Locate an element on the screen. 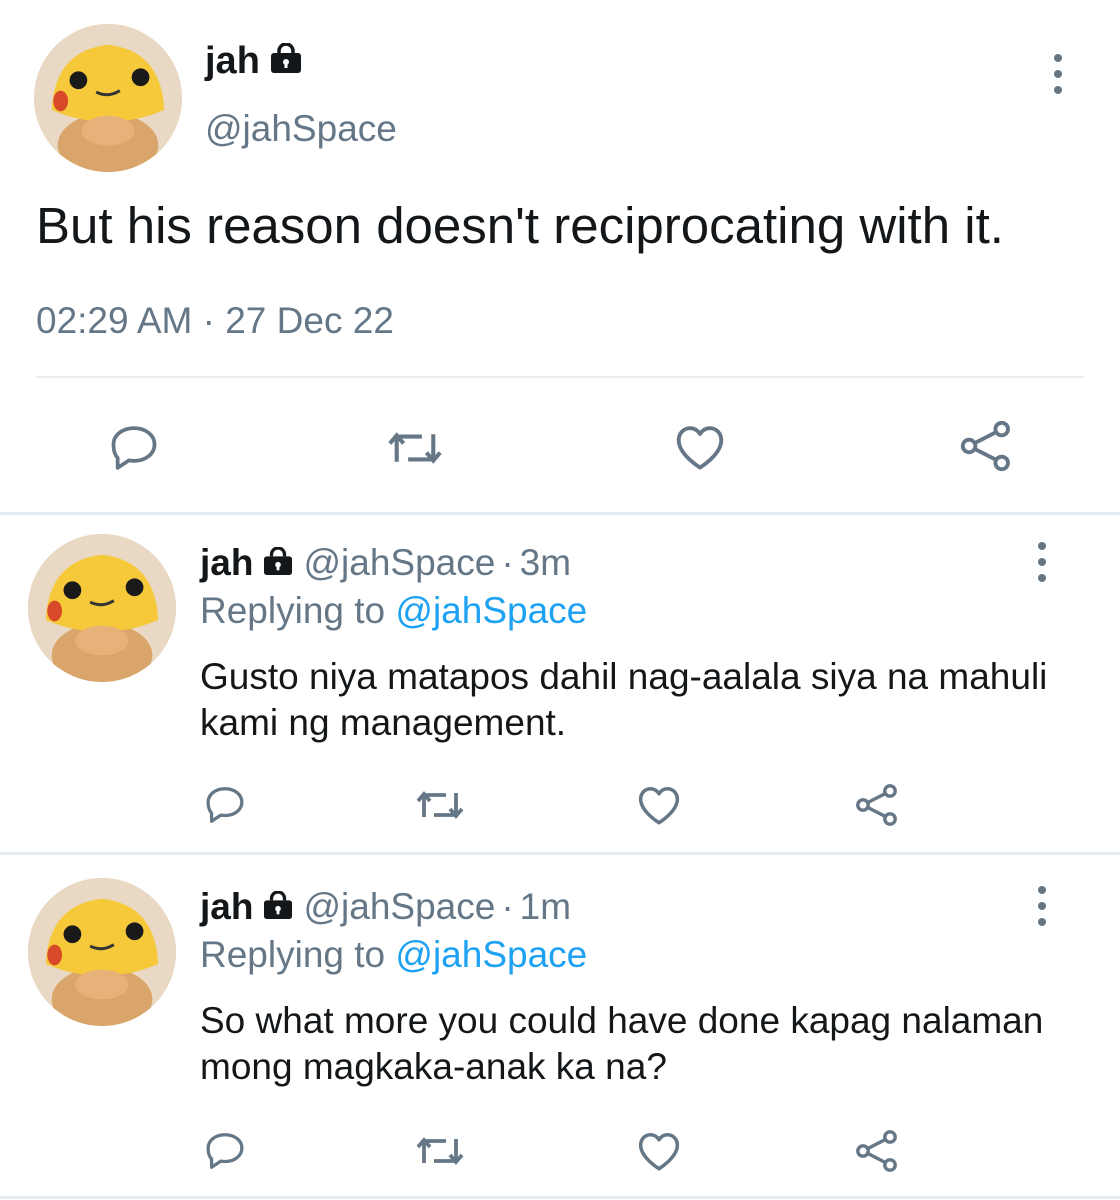 Image resolution: width=1120 pixels, height=1200 pixels. tweet-time: 1m is located at coordinates (545, 907).